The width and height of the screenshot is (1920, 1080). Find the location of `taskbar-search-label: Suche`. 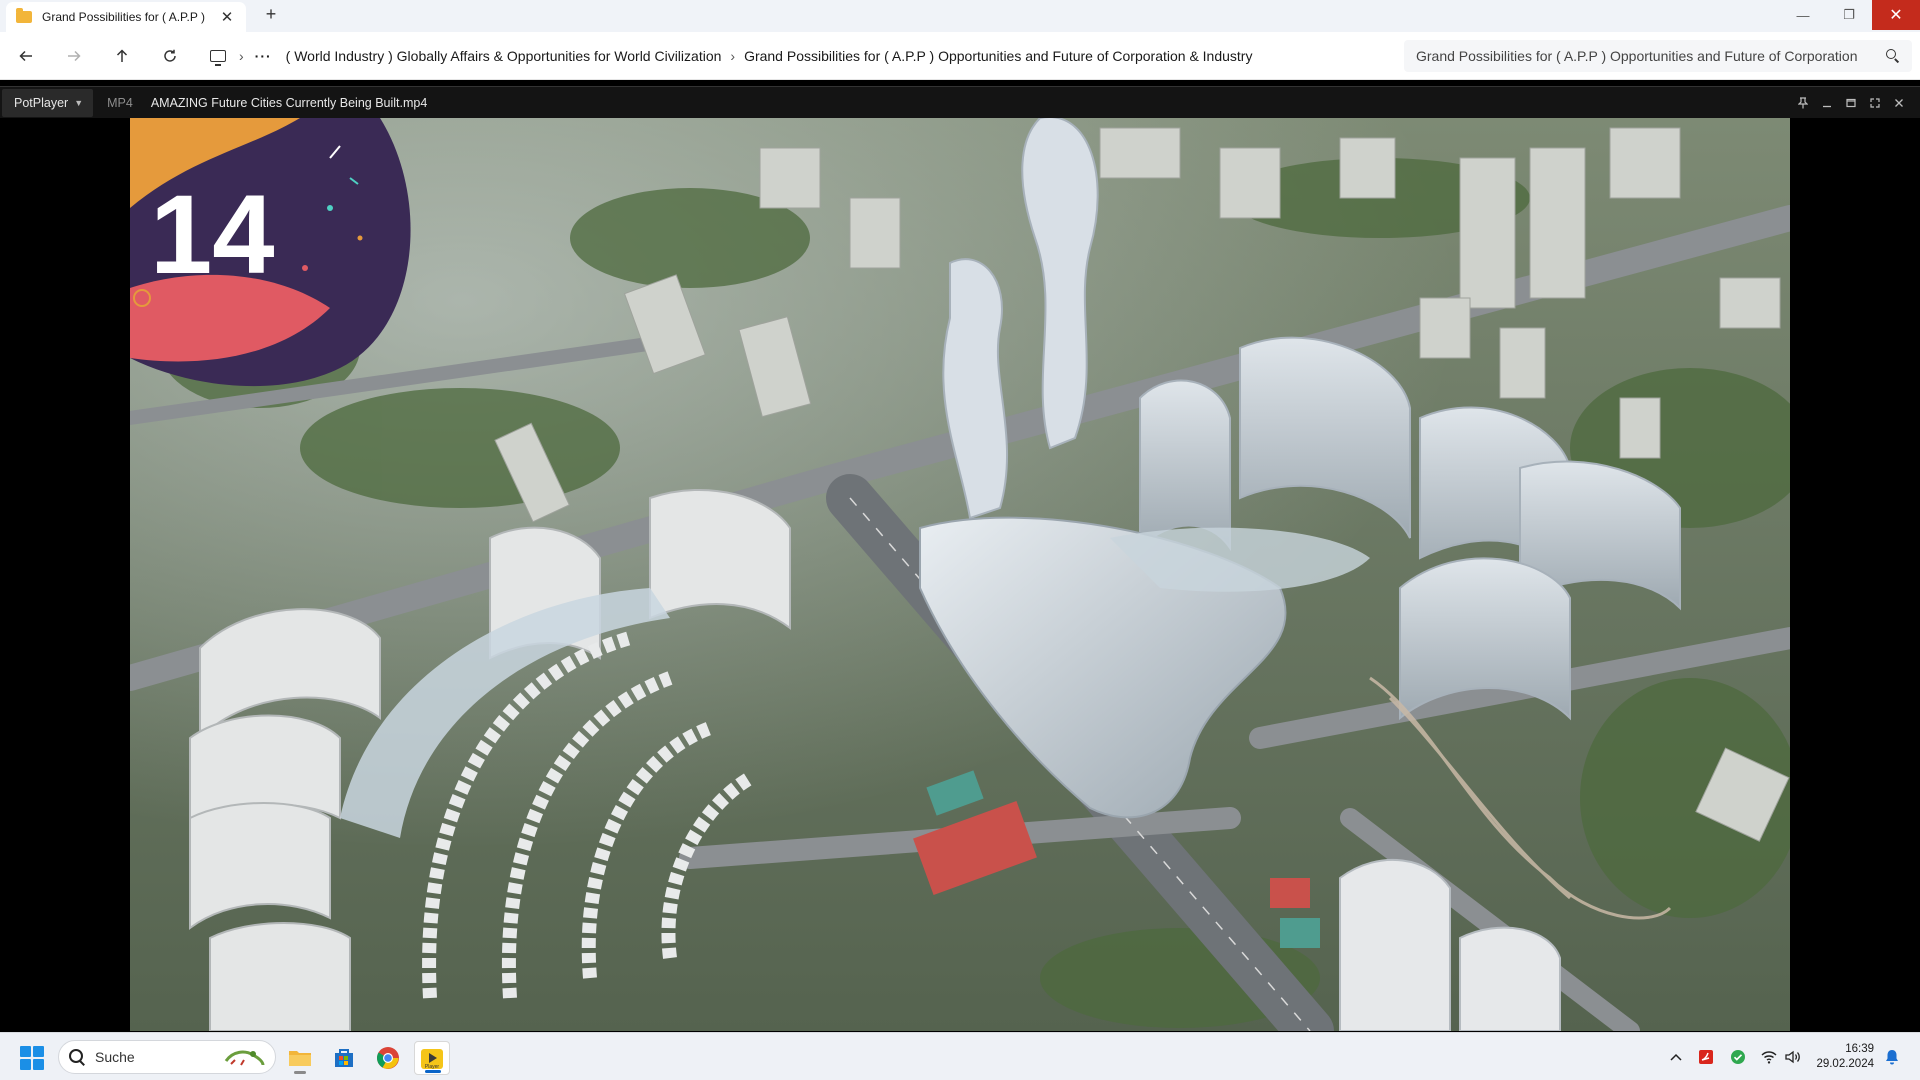

taskbar-search-label: Suche is located at coordinates (115, 1057).